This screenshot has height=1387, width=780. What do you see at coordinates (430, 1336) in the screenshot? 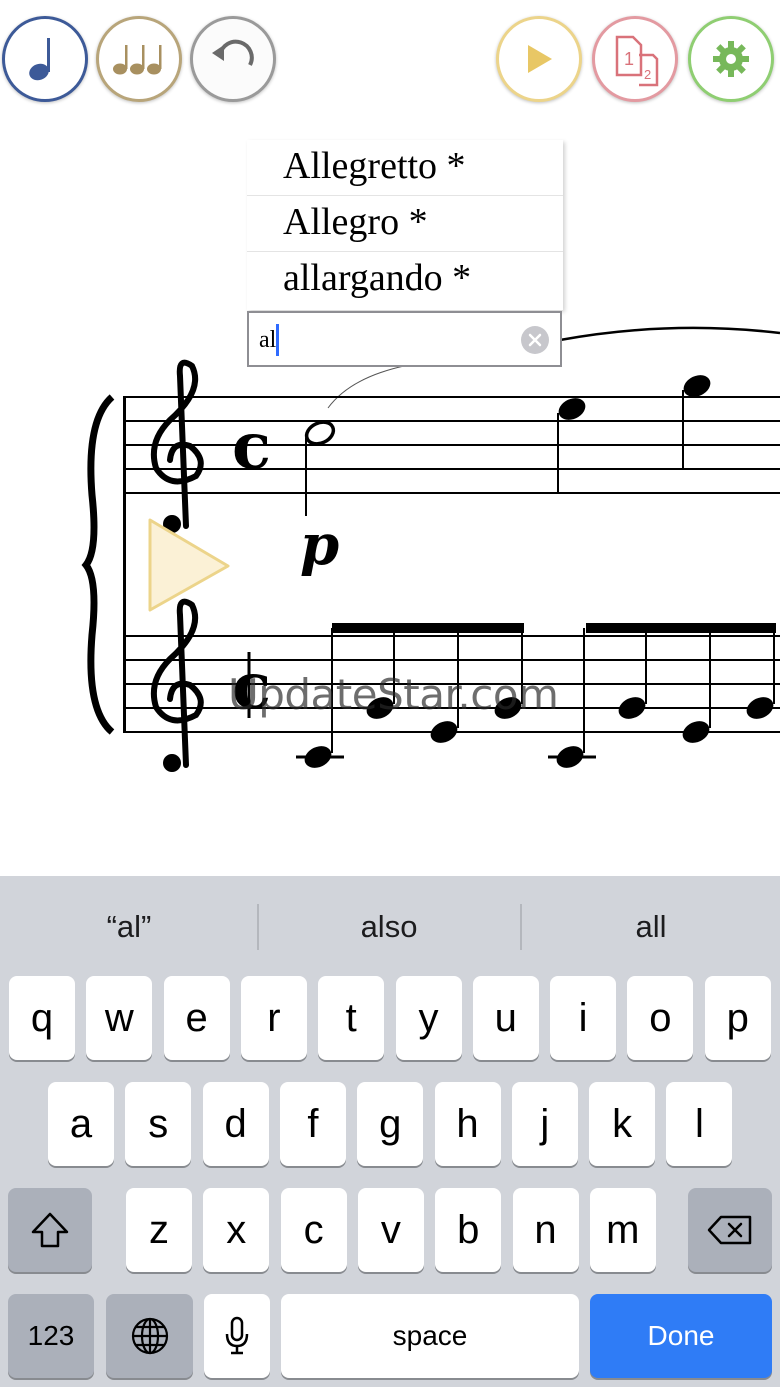
I see `space-key: space` at bounding box center [430, 1336].